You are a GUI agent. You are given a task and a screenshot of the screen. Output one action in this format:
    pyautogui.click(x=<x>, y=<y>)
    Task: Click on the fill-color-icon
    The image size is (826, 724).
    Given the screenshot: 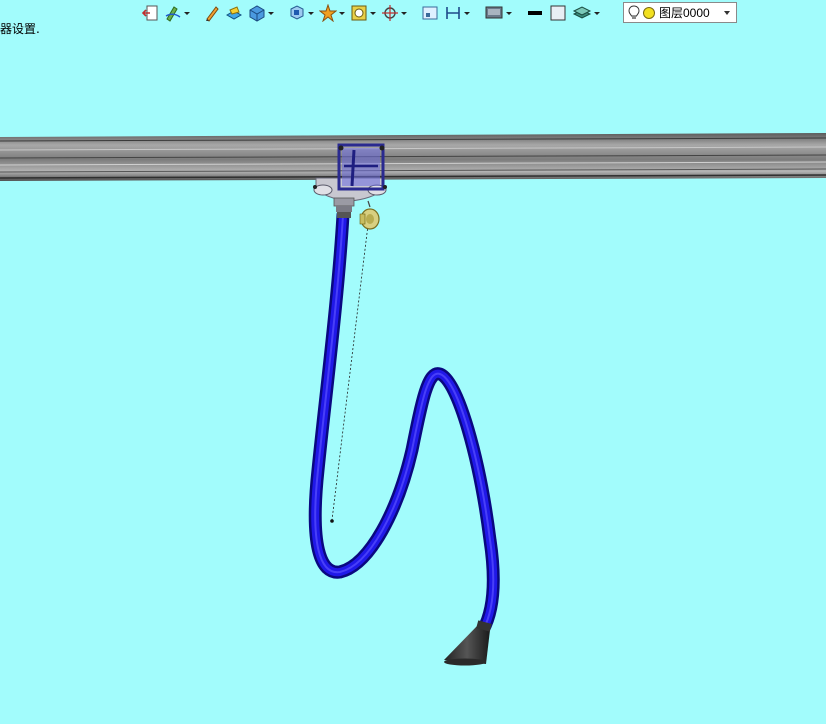 What is the action you would take?
    pyautogui.click(x=558, y=13)
    